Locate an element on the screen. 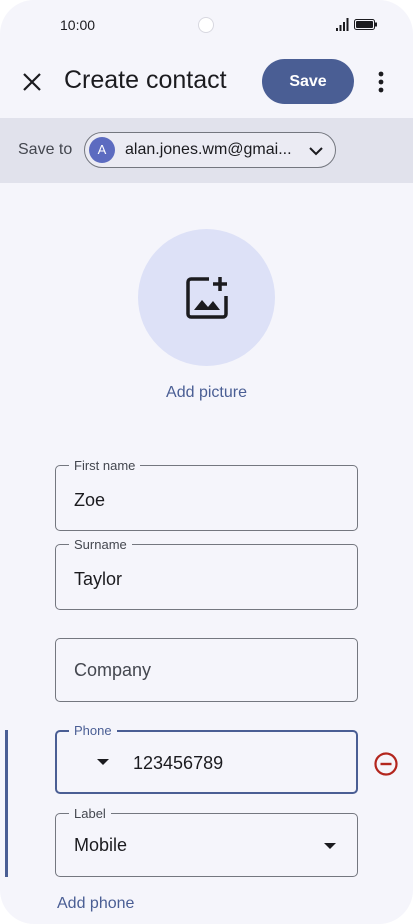  first-name-value: Zoe is located at coordinates (90, 500).